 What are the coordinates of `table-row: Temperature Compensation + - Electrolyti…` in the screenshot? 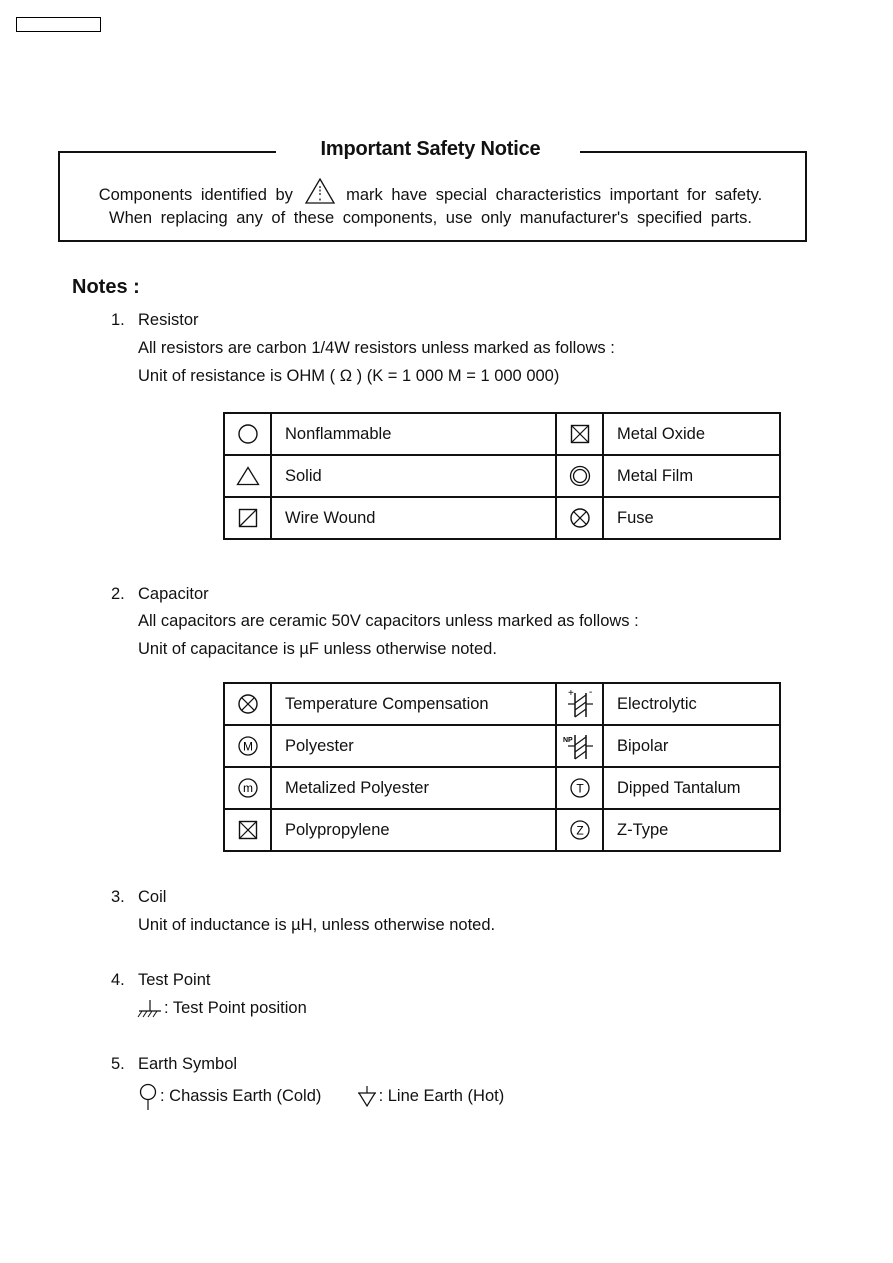 It's located at (502, 704).